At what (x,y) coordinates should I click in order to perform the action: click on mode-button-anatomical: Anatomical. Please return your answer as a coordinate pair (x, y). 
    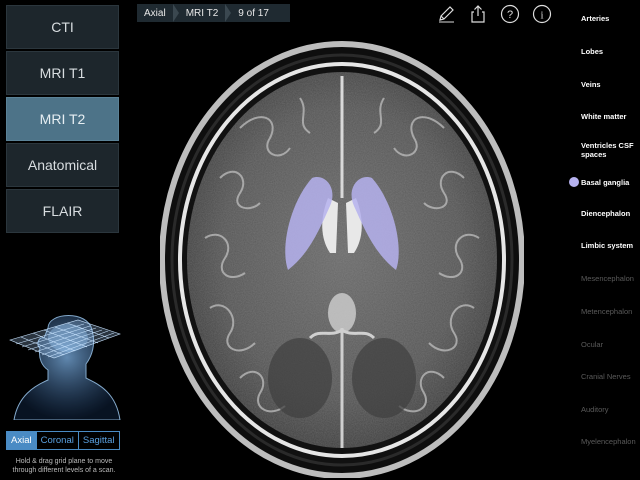
    Looking at the image, I should click on (62, 165).